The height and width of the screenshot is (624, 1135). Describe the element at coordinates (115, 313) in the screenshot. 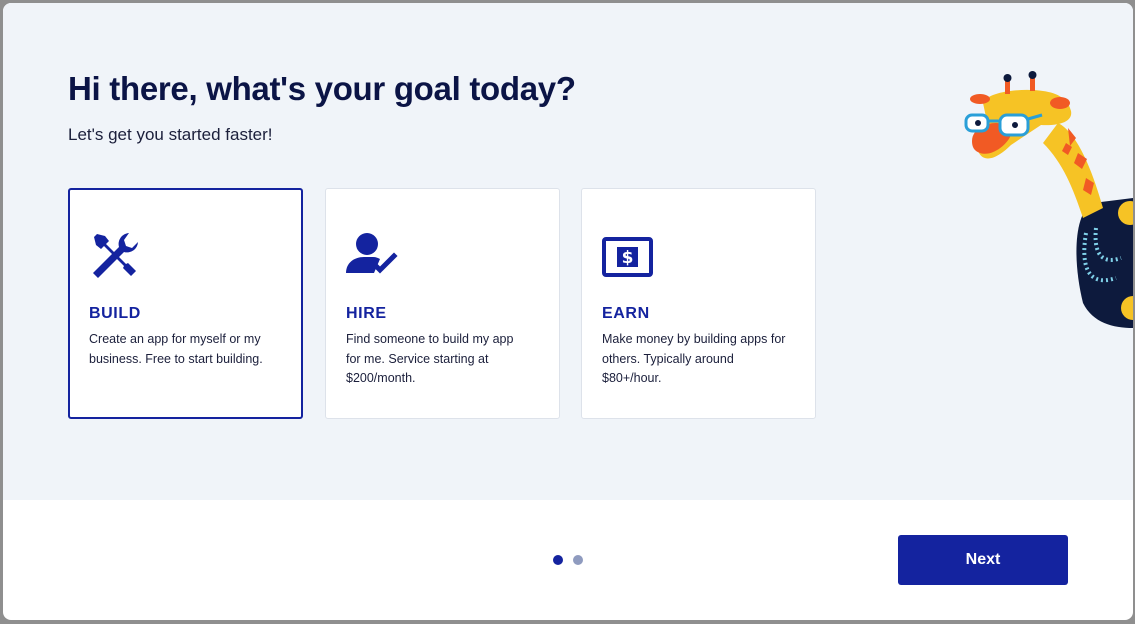

I see `goal-card-label: BUILD` at that location.